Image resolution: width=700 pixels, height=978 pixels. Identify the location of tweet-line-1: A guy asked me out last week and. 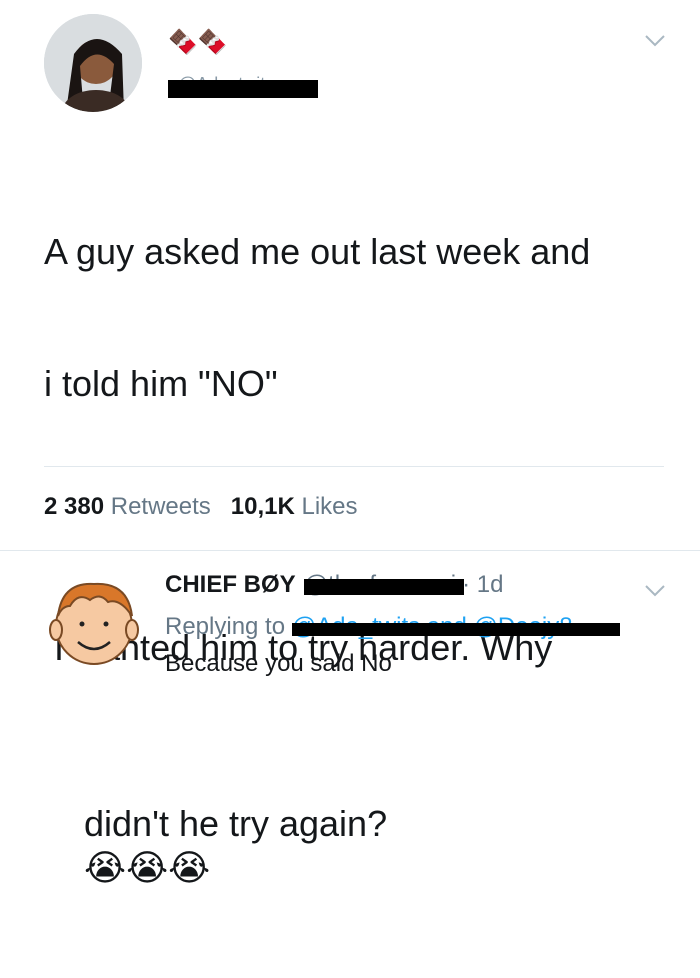
(317, 251).